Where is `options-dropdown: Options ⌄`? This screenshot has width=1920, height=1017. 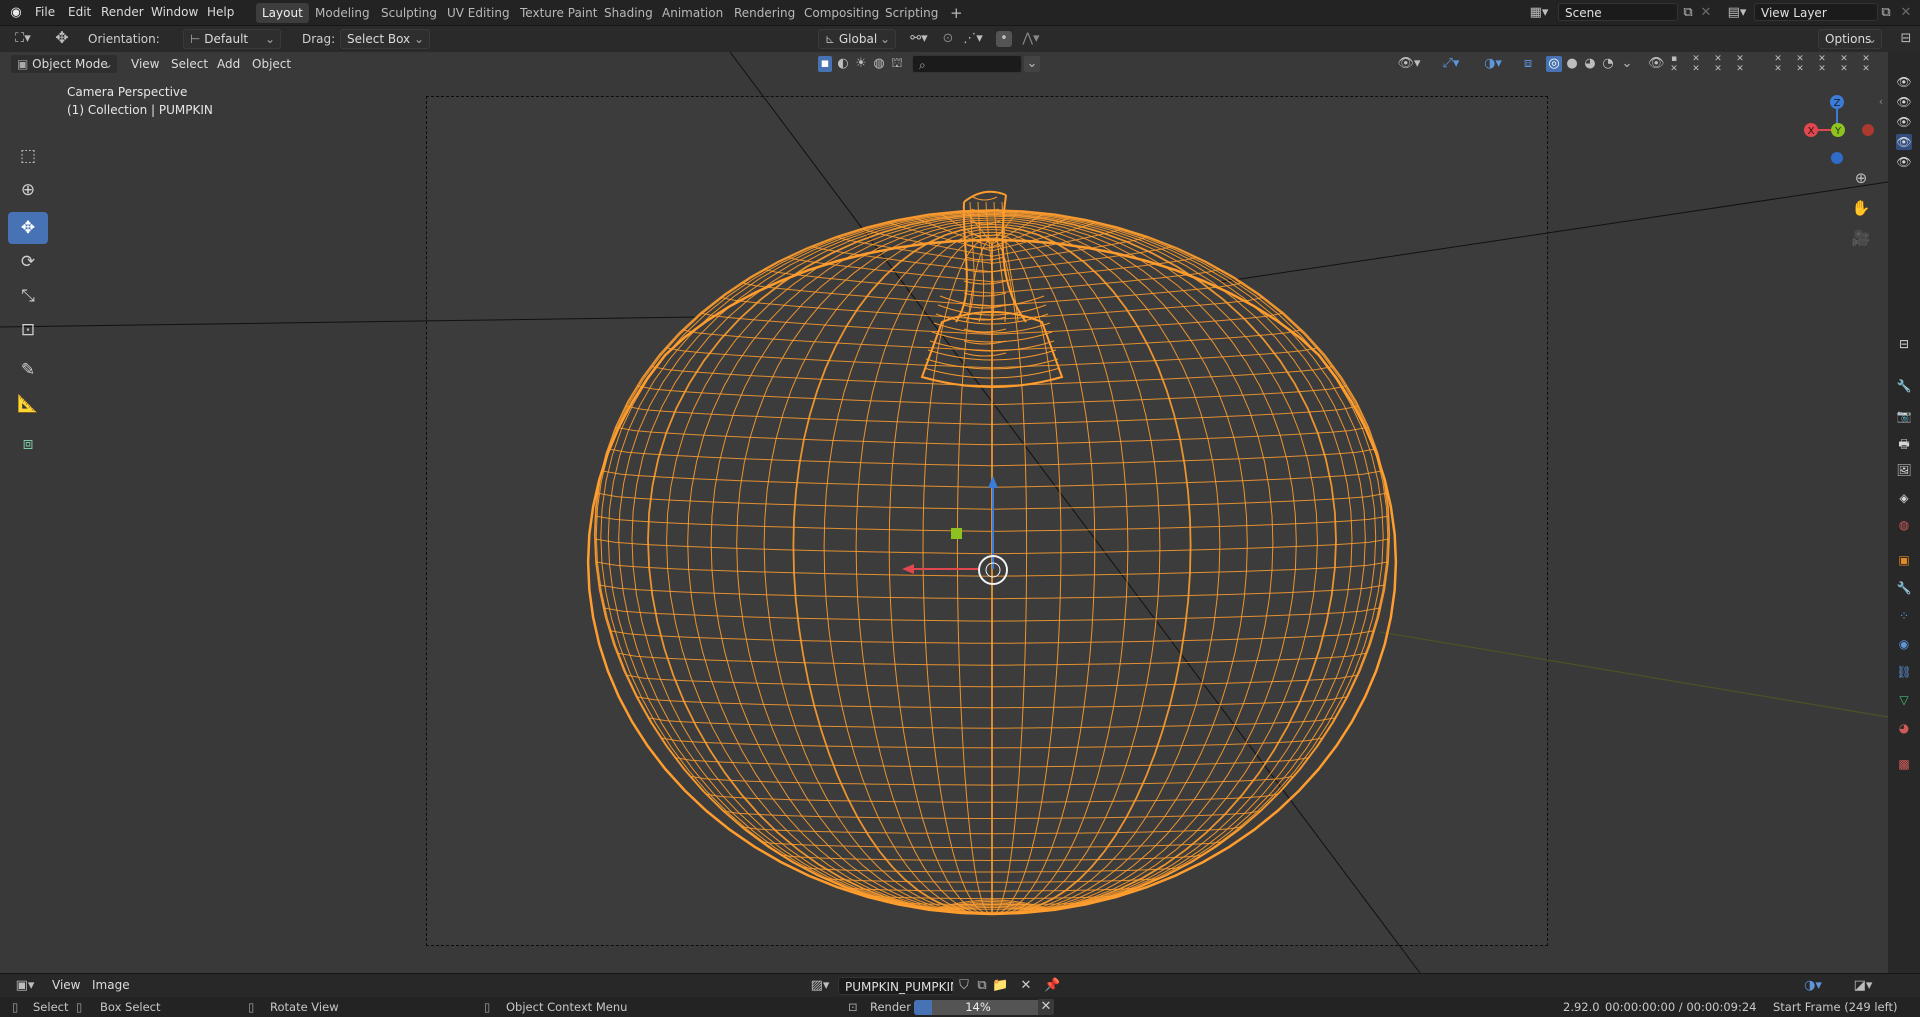
options-dropdown: Options ⌄ is located at coordinates (1850, 39).